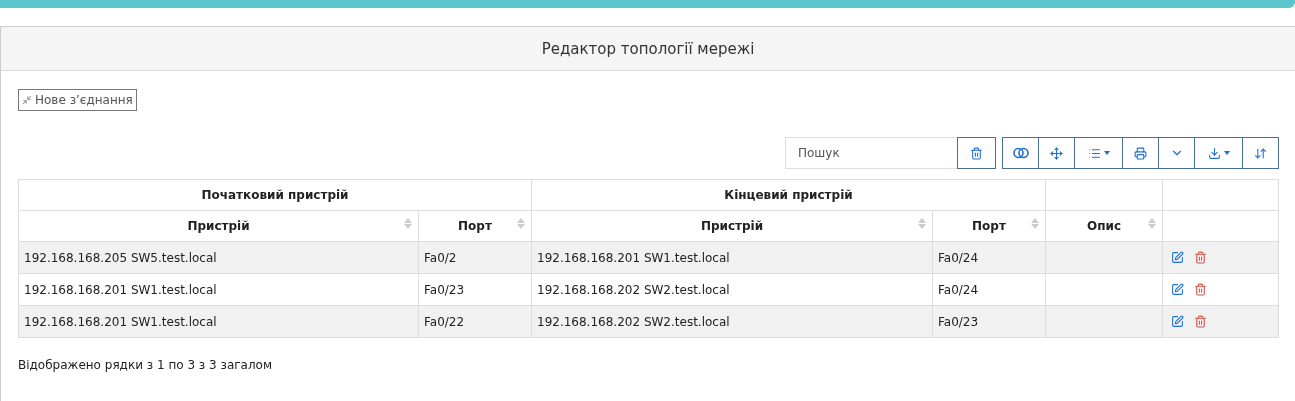 This screenshot has width=1295, height=401. I want to click on table-cell: Fa0/22, so click(475, 321).